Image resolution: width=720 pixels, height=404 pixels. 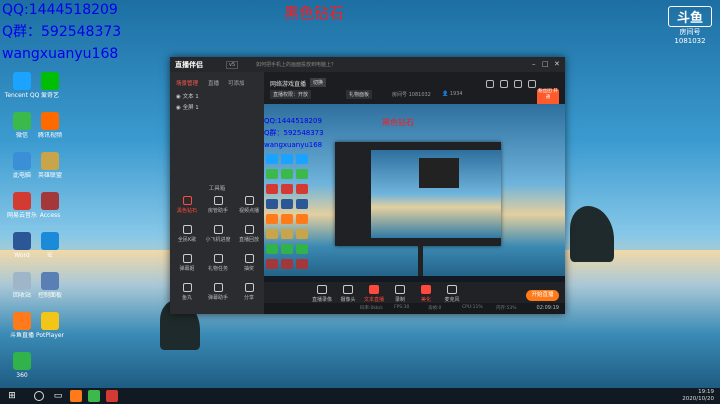 What do you see at coordinates (534, 64) in the screenshot?
I see `minimize-icon: –` at bounding box center [534, 64].